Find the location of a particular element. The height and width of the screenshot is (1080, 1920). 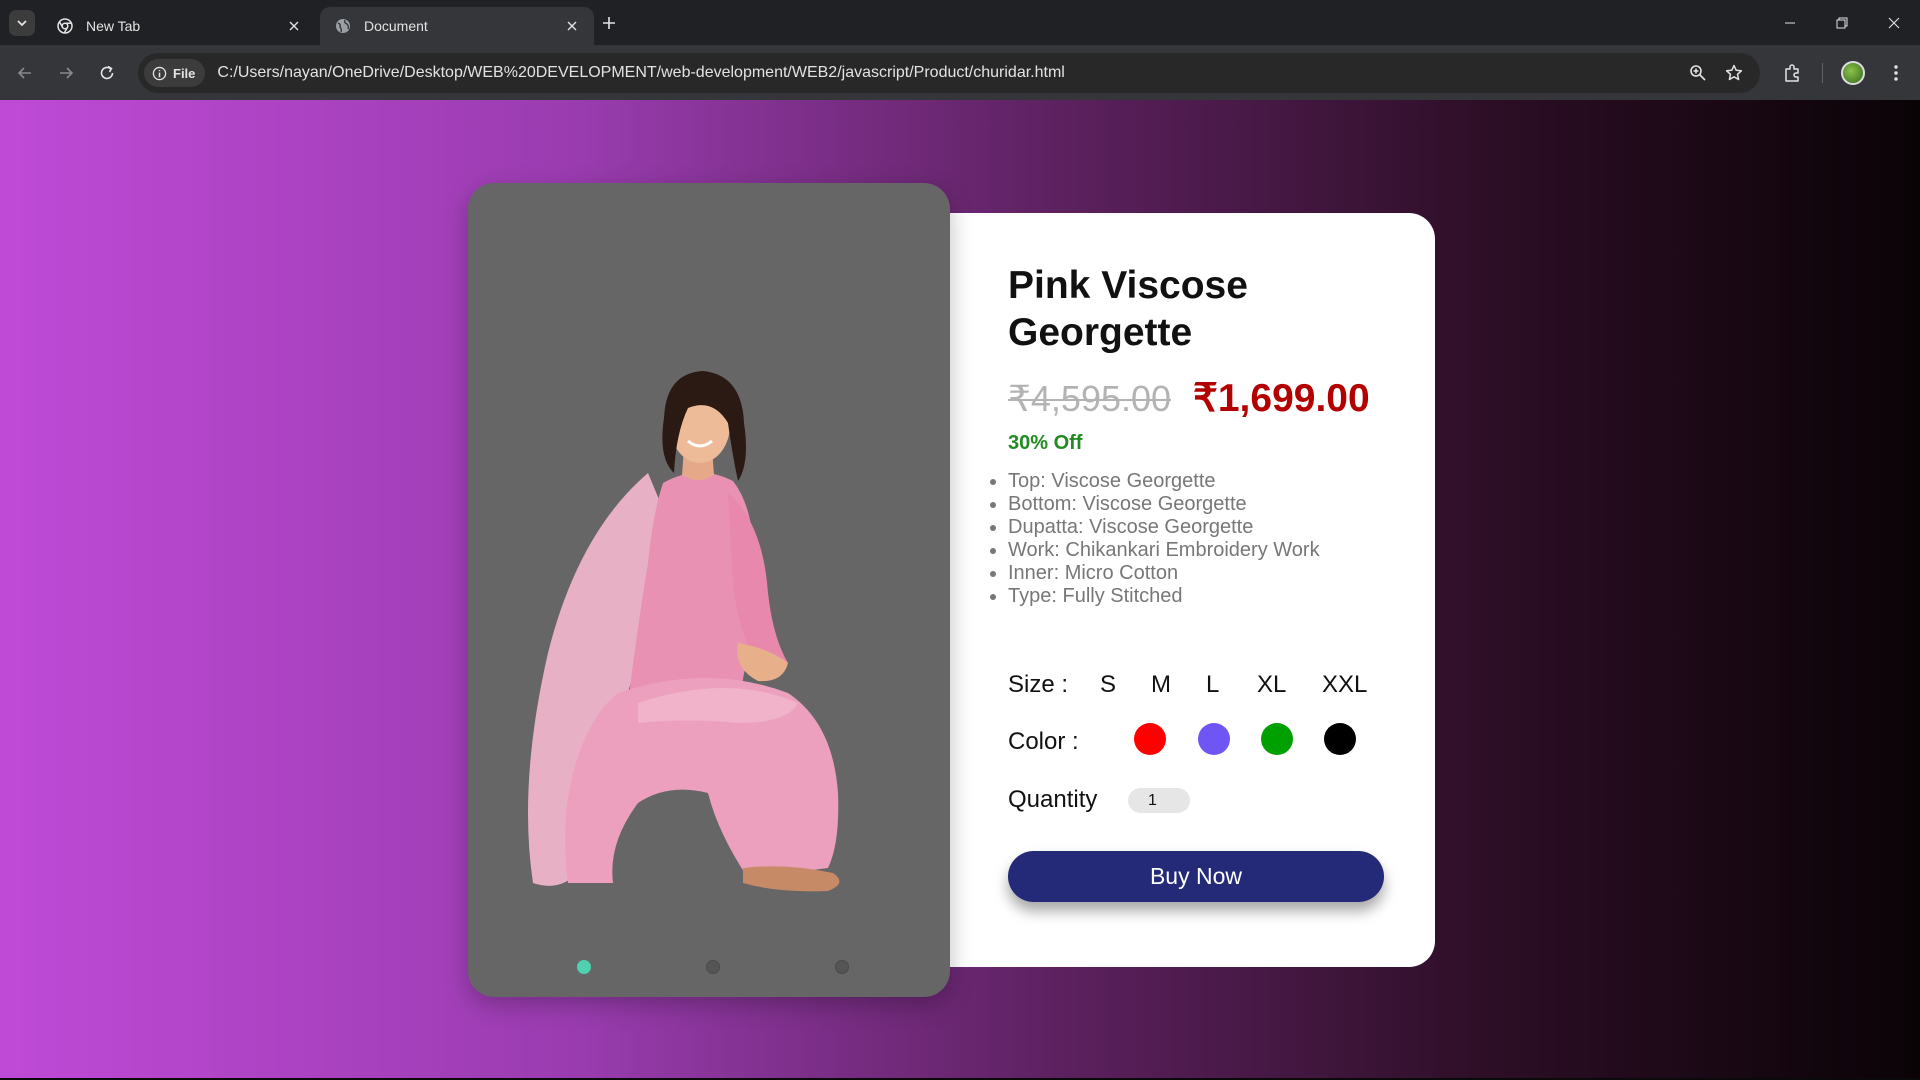

arrow-left-icon is located at coordinates (24, 73).